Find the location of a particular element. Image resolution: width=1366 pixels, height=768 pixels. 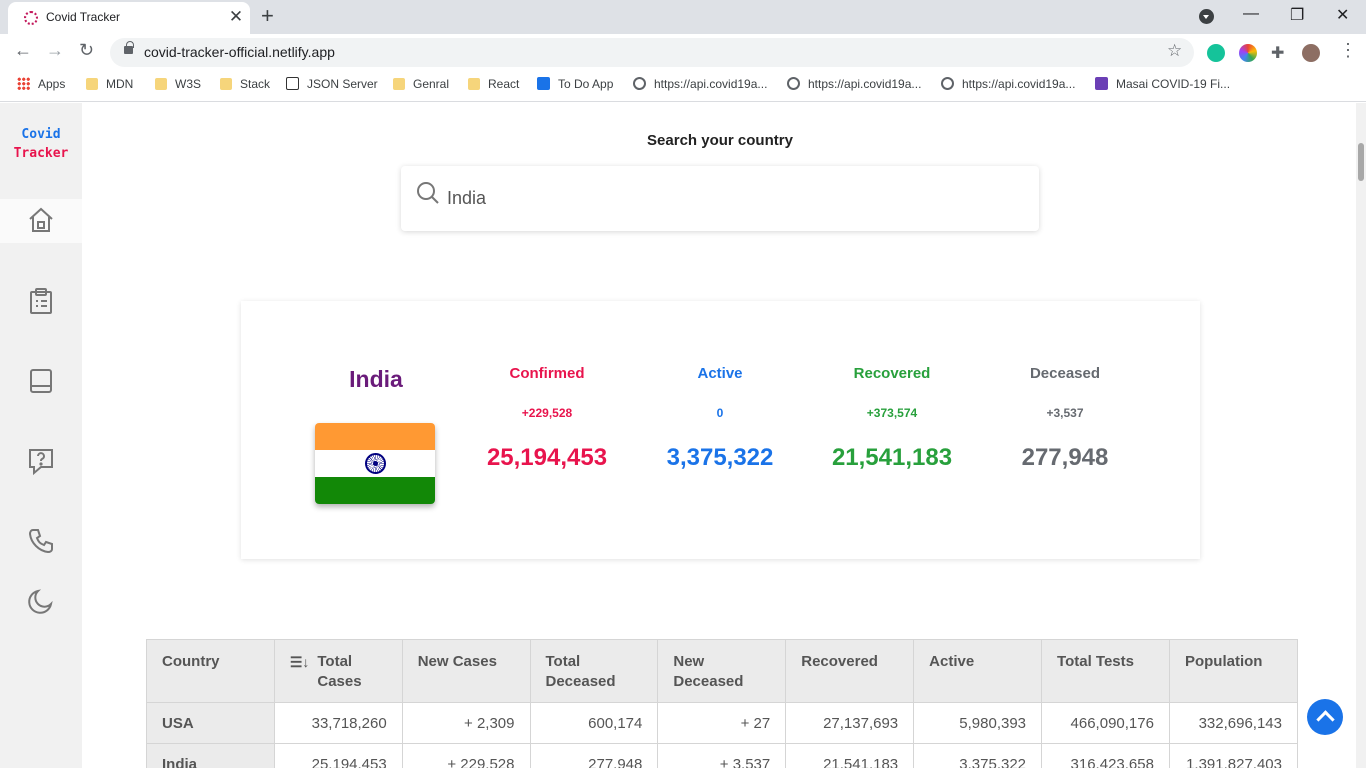

stat-delta: 0 is located at coordinates (720, 413).